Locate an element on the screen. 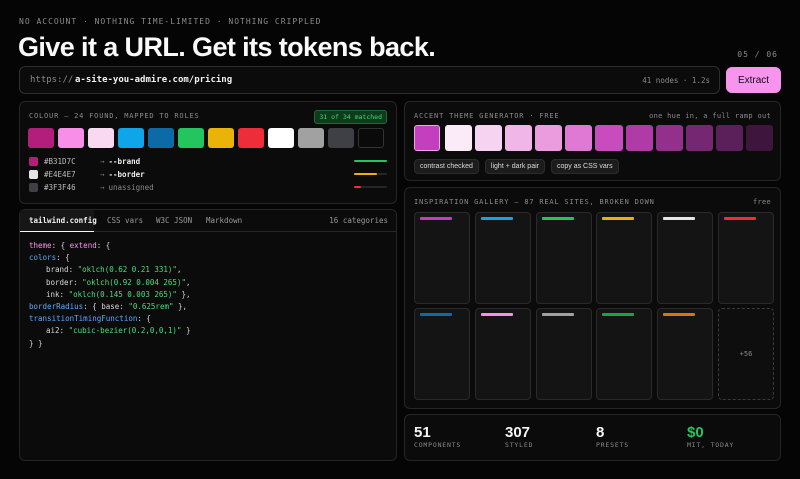 This screenshot has height=479, width=800. tab-css-vars: CSS vars is located at coordinates (125, 220).